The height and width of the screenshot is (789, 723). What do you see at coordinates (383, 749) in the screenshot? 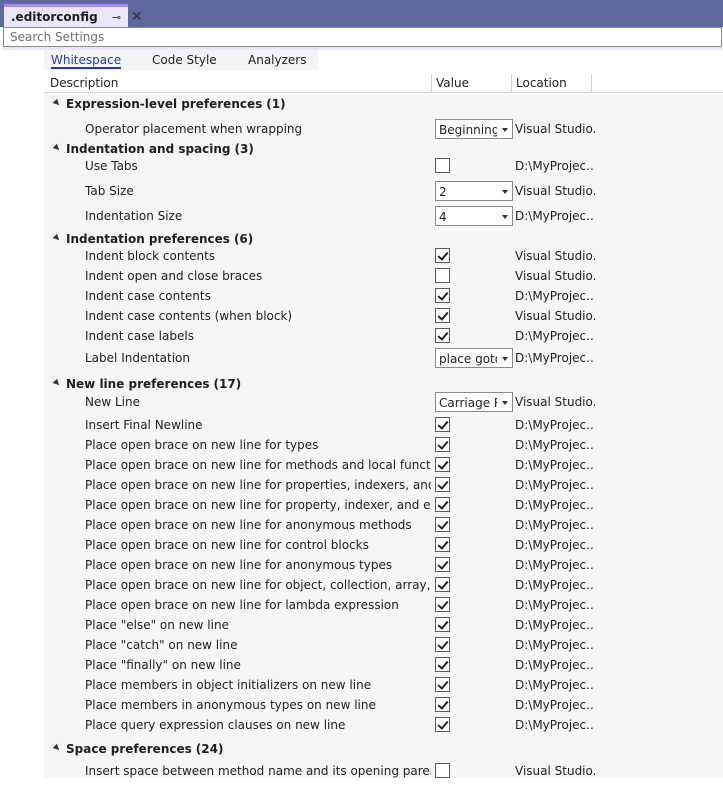
I see `group-header: Space preferences (24)` at bounding box center [383, 749].